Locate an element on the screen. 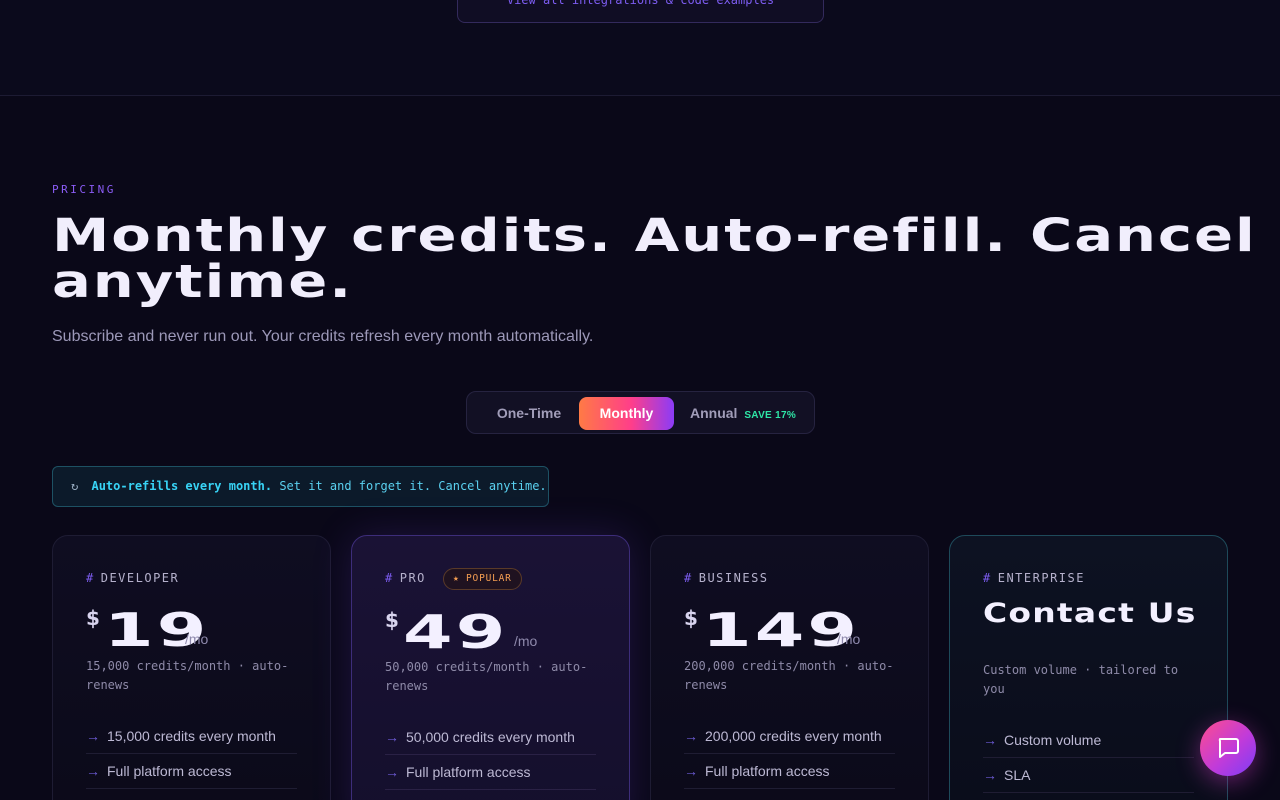 Image resolution: width=1280 pixels, height=800 pixels. price-amount: 19 is located at coordinates (157, 630).